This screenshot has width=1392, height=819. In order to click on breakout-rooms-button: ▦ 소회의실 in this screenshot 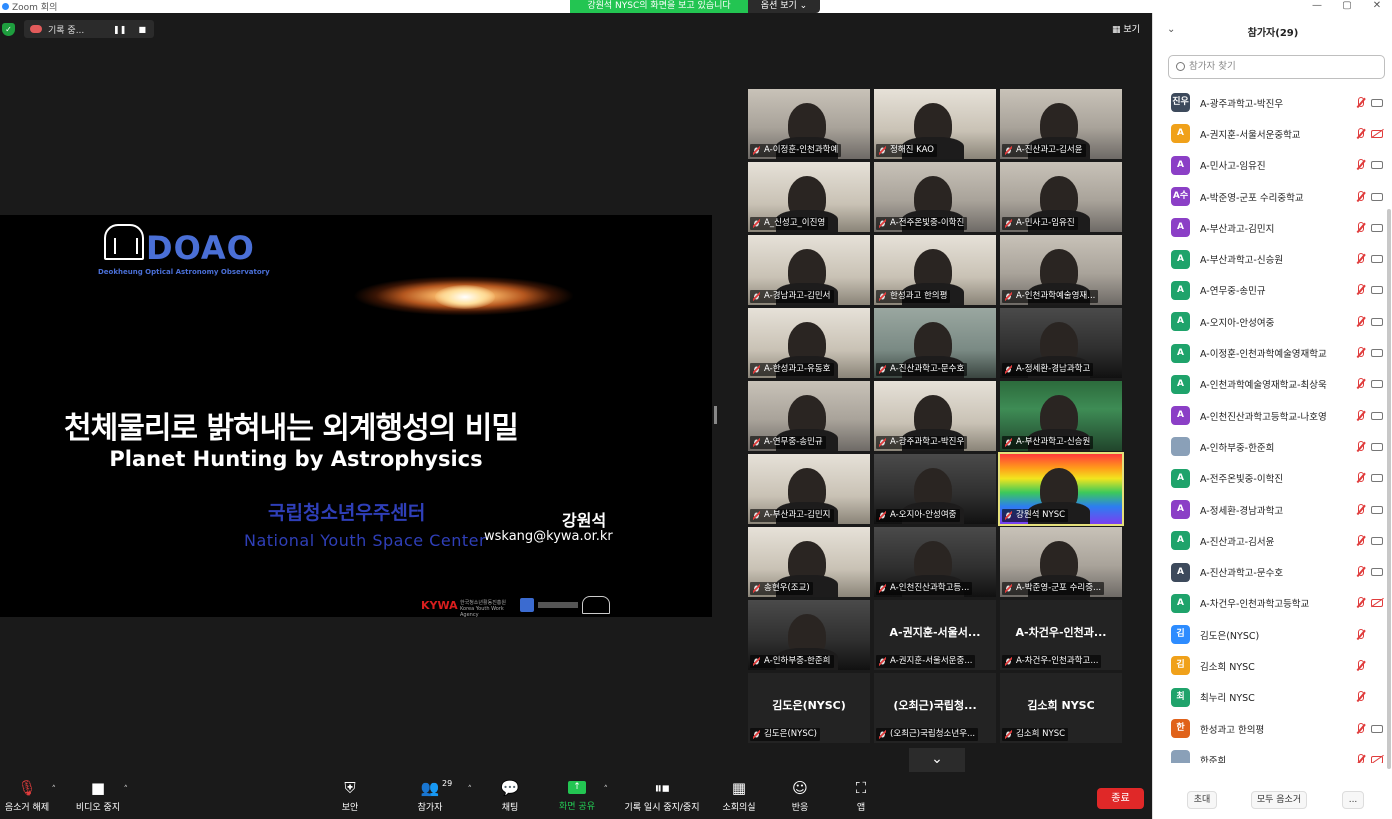, I will do `click(739, 798)`.